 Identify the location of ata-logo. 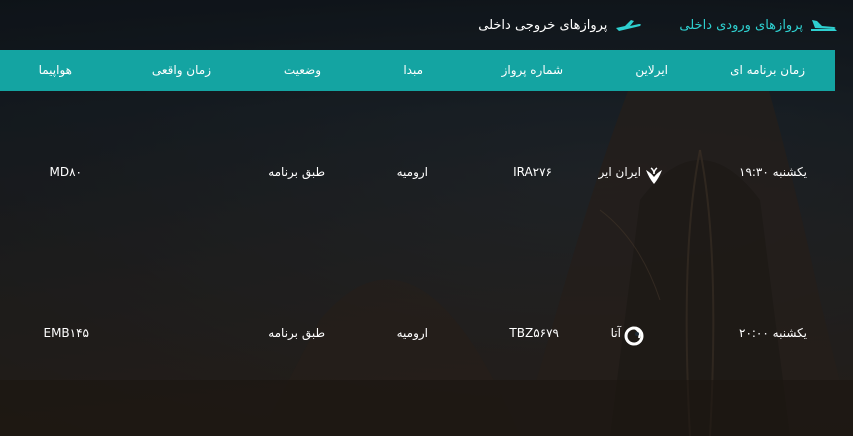
(634, 334).